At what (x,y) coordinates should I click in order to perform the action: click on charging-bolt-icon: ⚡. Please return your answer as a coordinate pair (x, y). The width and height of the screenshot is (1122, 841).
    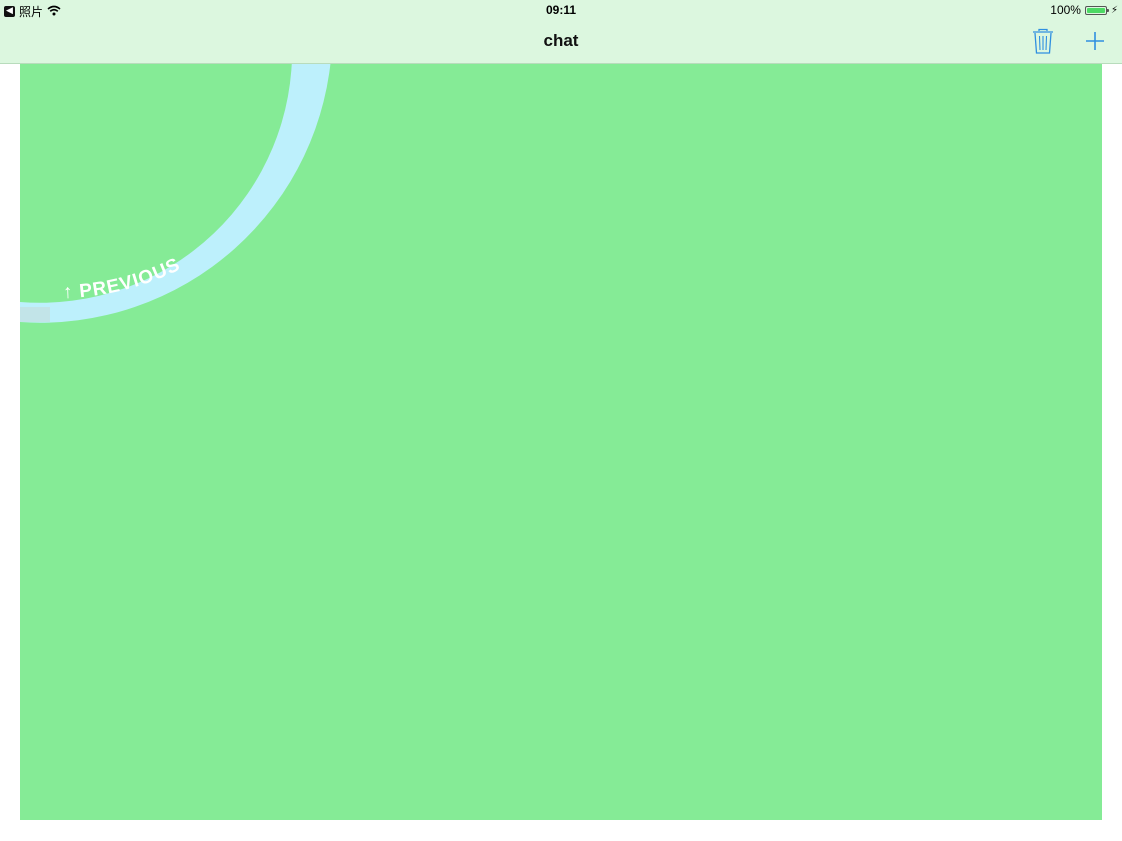
    Looking at the image, I should click on (1114, 10).